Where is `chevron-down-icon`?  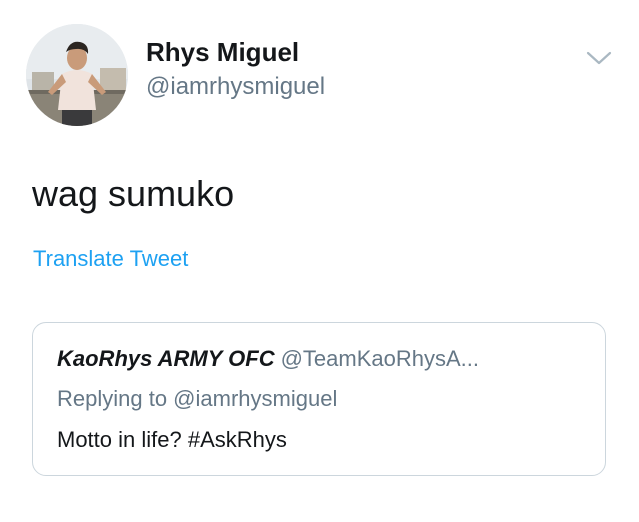 chevron-down-icon is located at coordinates (599, 58).